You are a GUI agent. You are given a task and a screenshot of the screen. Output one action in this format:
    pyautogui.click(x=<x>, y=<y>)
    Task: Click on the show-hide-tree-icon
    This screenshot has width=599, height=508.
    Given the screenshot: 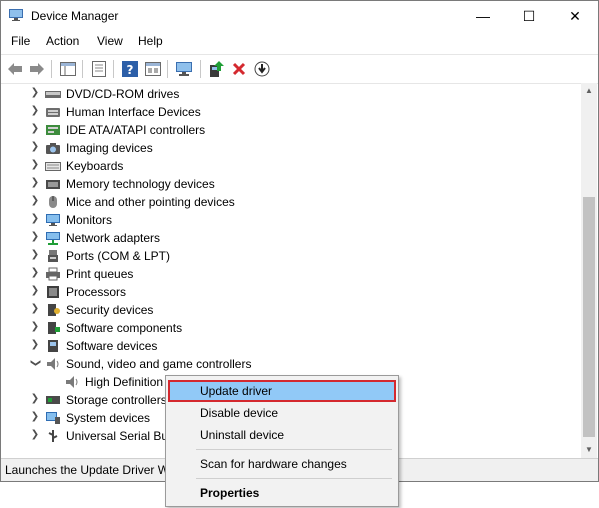 What is the action you would take?
    pyautogui.click(x=68, y=69)
    